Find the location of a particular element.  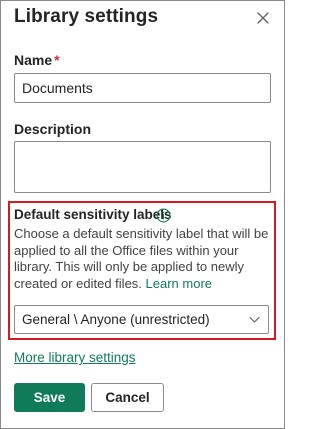

save-button: Save is located at coordinates (49, 397).